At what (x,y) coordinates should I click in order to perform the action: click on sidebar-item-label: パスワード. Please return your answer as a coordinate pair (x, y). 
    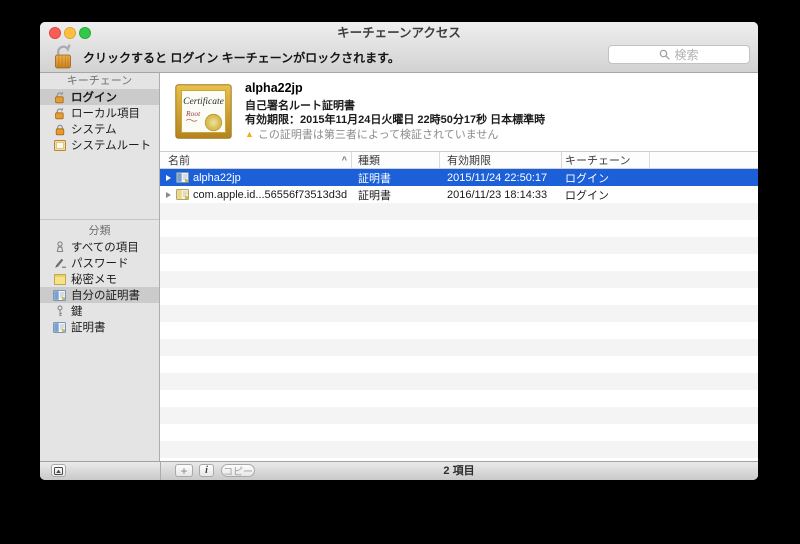
    Looking at the image, I should click on (100, 264).